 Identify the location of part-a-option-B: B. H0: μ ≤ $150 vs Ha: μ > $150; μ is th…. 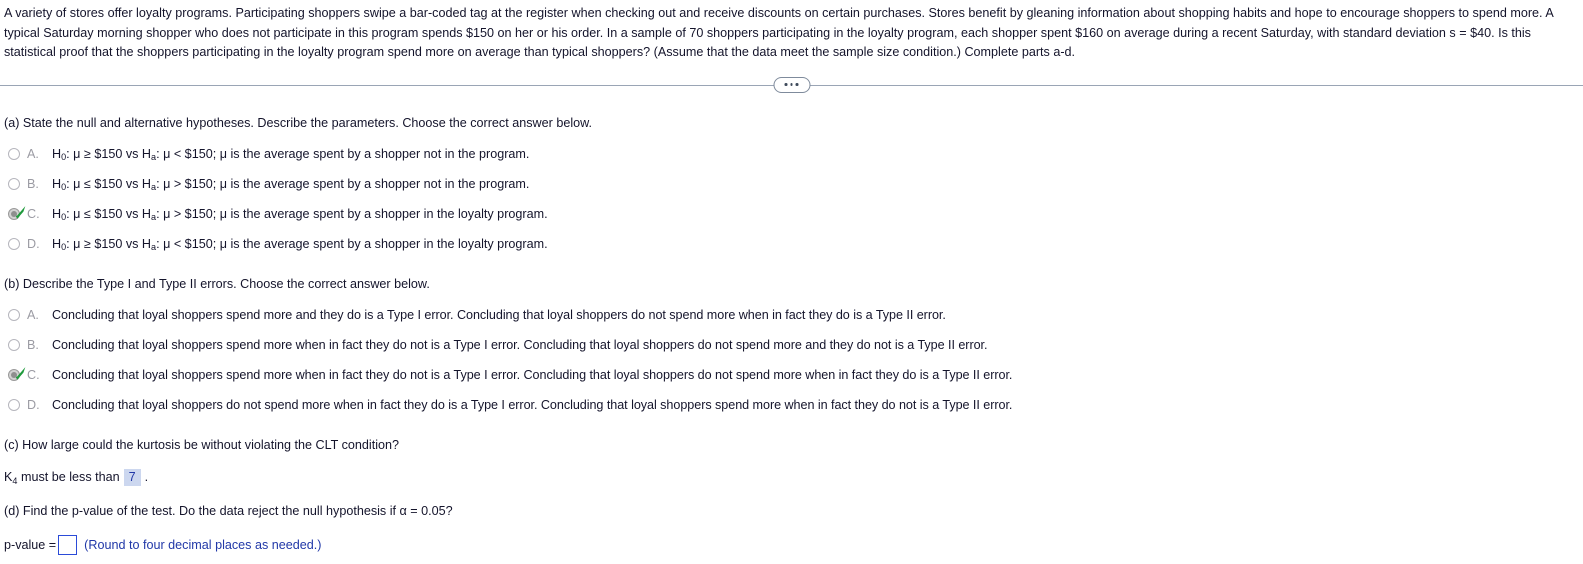
(793, 184).